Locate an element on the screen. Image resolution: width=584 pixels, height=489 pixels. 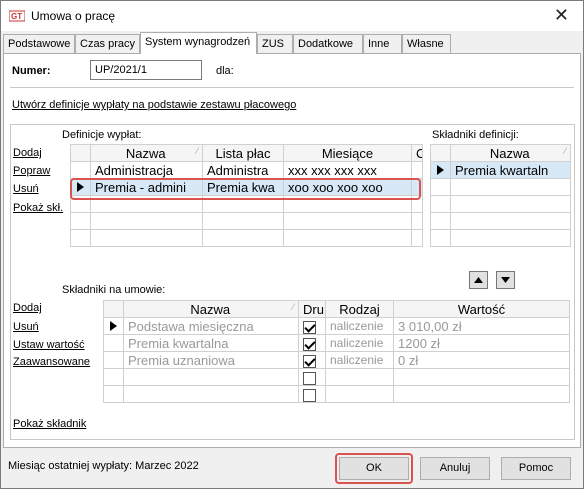
contract-delete-link: Usuń is located at coordinates (26, 327).